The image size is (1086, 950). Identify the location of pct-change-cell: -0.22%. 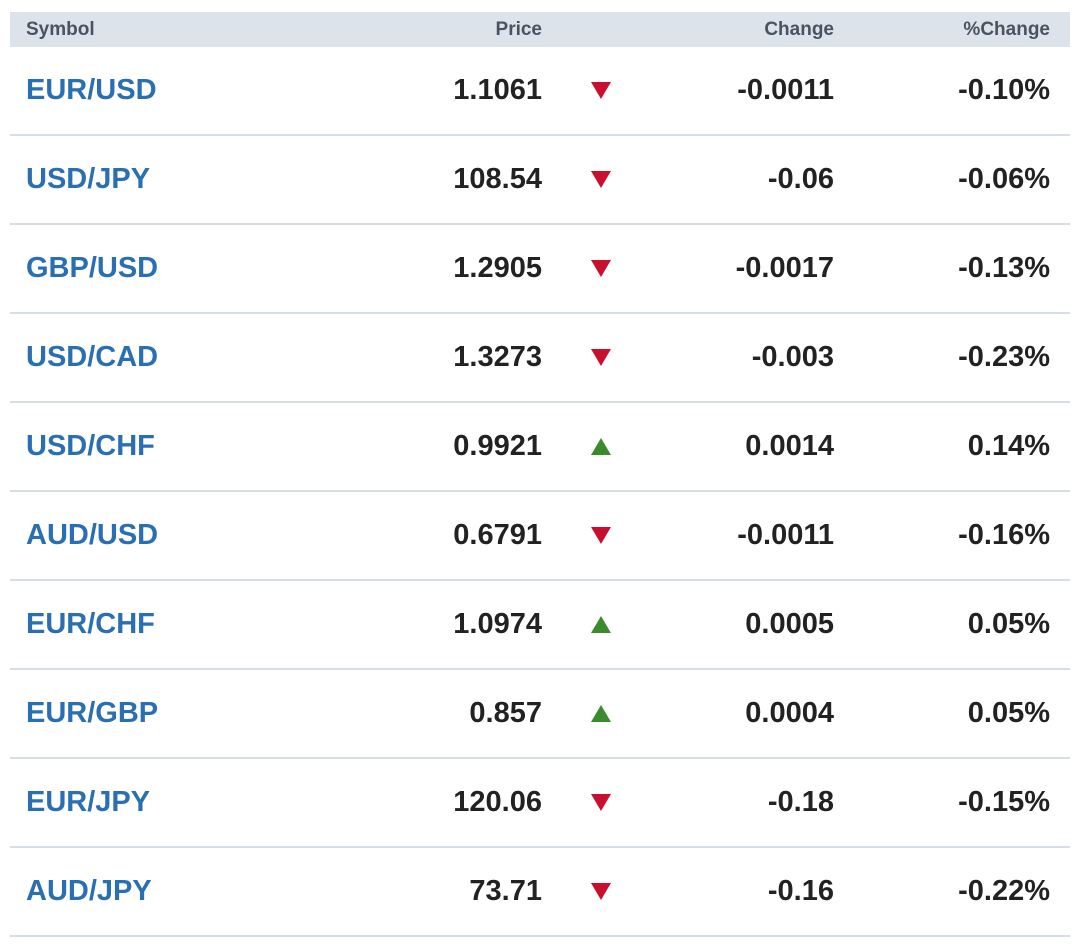
(1004, 891).